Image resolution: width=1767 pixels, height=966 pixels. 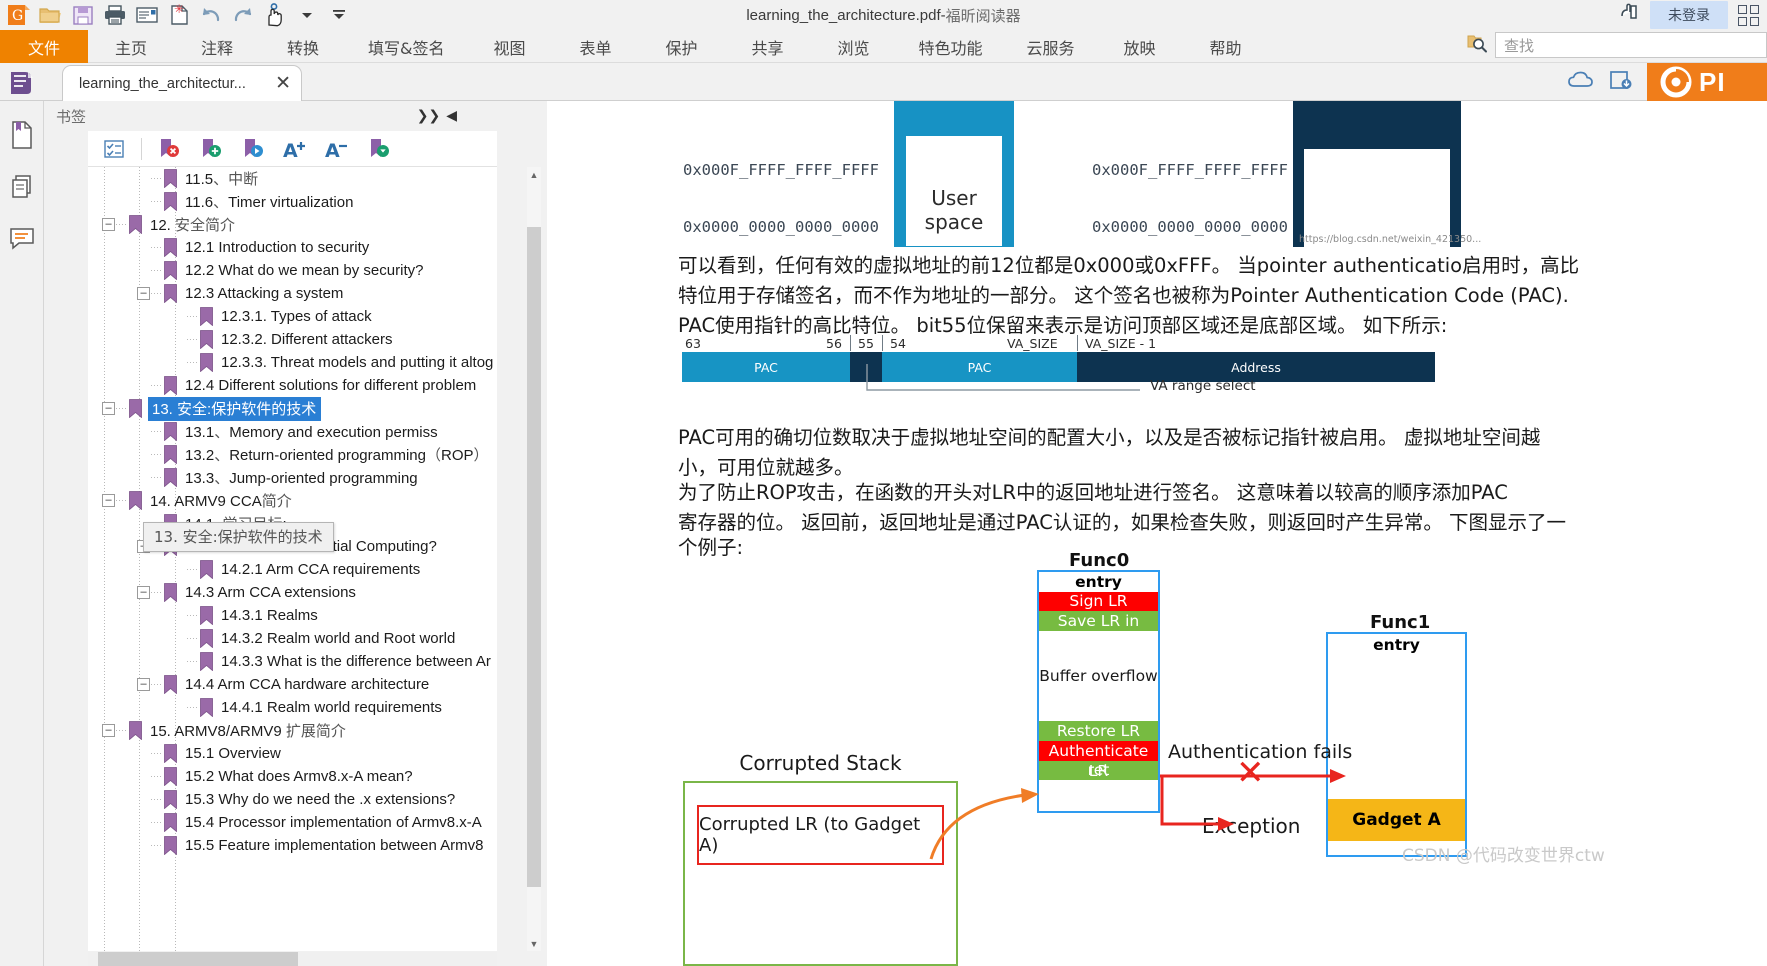 What do you see at coordinates (51, 15) in the screenshot?
I see `open-folder-icon` at bounding box center [51, 15].